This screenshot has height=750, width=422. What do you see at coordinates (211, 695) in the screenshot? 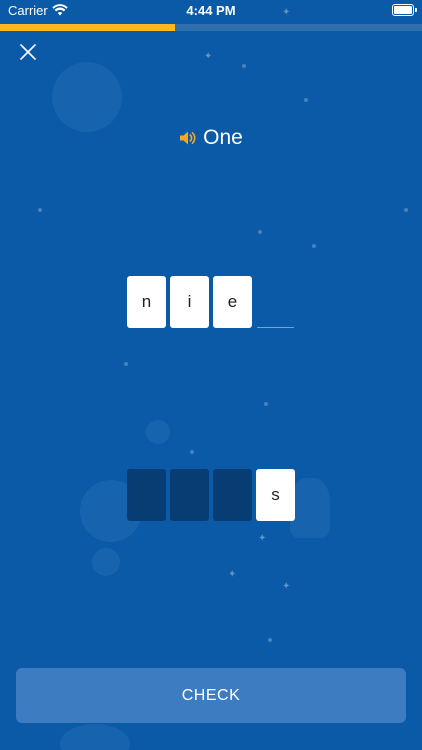
I see `check-button: CHECK` at bounding box center [211, 695].